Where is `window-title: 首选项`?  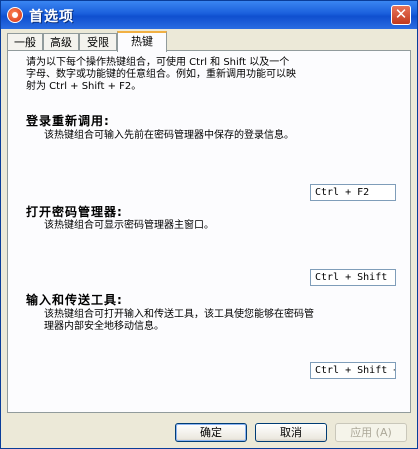
window-title: 首选项 is located at coordinates (51, 17).